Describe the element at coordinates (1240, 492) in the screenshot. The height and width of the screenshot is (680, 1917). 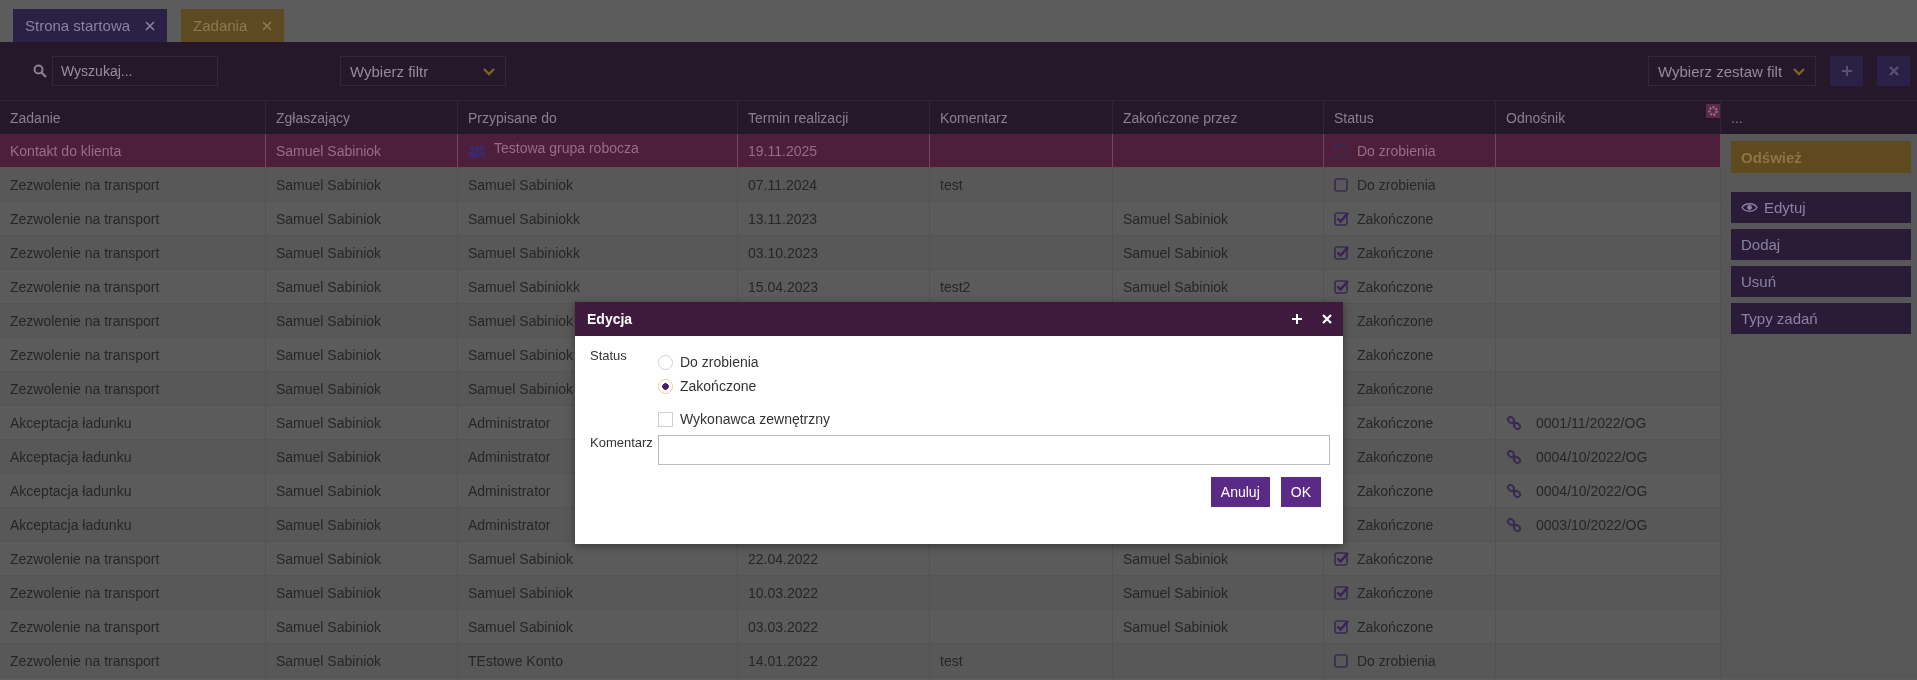
I see `dialog-button: Anuluj` at that location.